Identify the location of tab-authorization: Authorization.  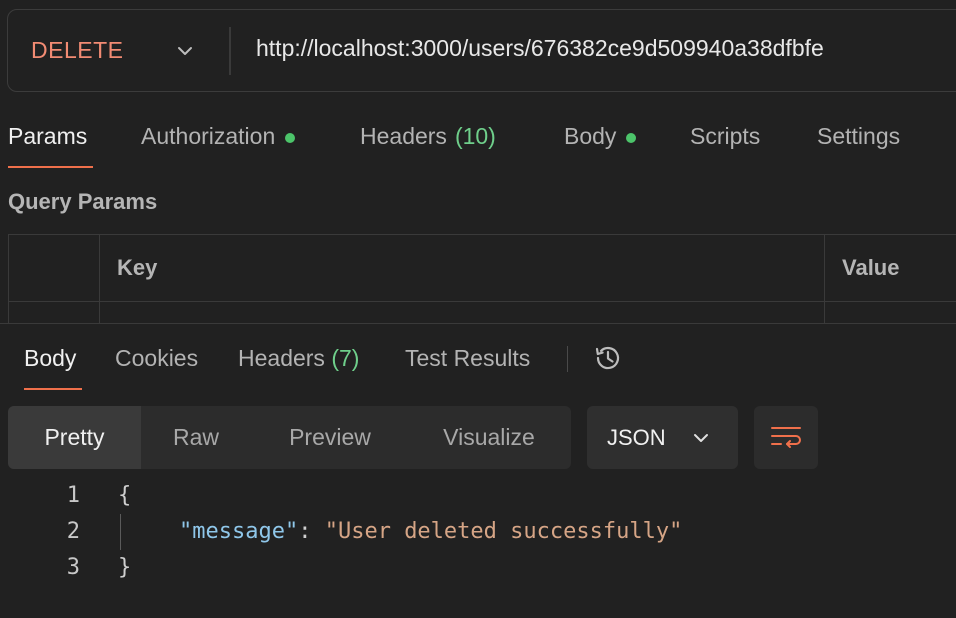
(218, 136).